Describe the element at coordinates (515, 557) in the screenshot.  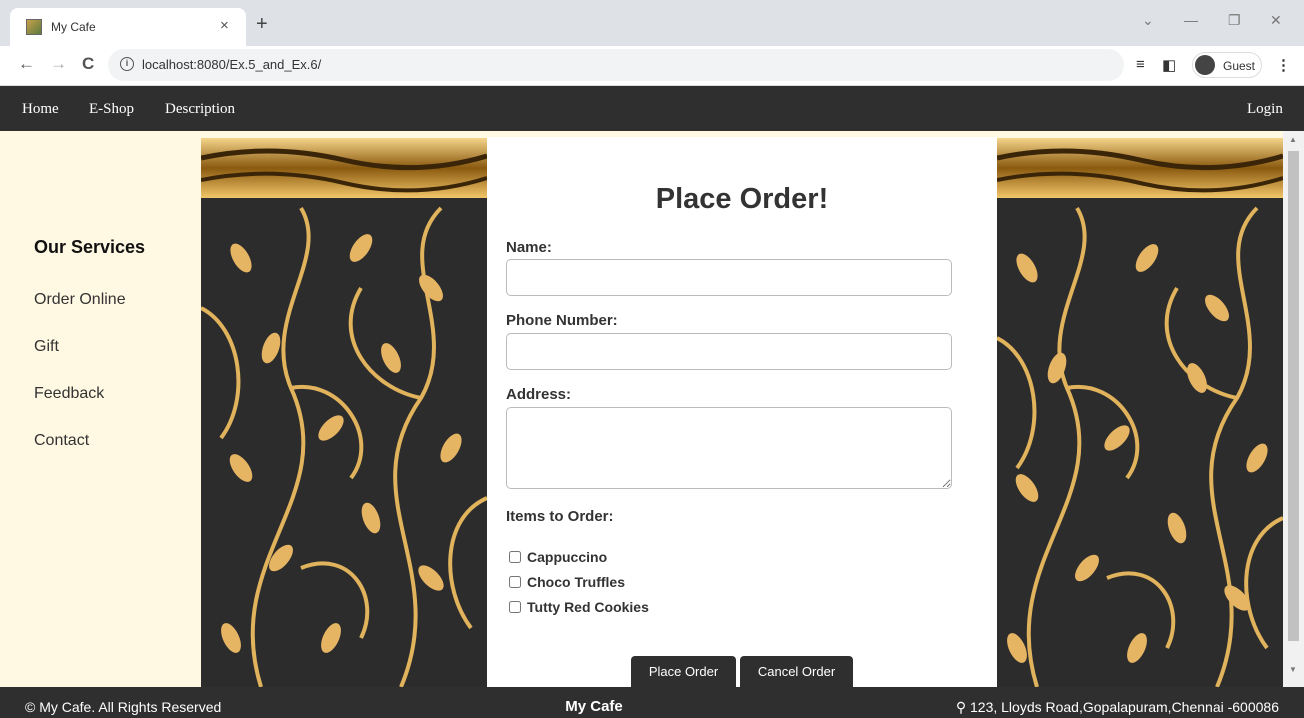
I see `cappuccino-checkbox` at that location.